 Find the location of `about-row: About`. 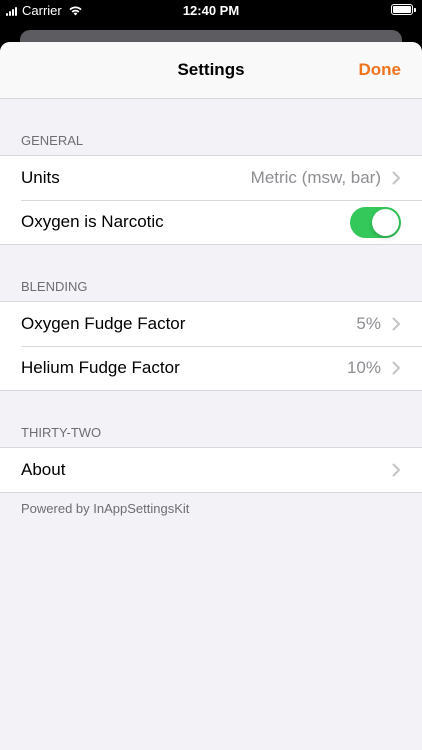

about-row: About is located at coordinates (211, 470).